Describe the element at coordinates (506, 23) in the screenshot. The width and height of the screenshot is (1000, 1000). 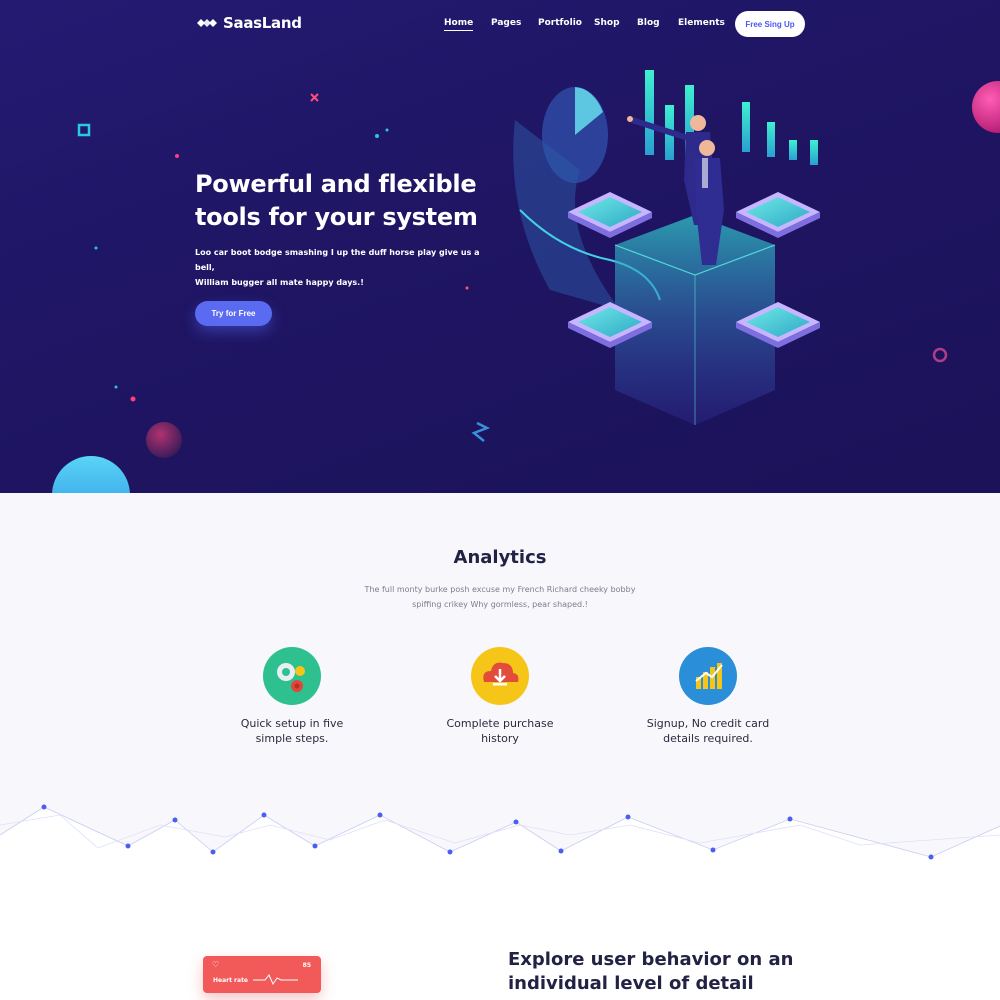
I see `nav-item-pages: Pages` at that location.